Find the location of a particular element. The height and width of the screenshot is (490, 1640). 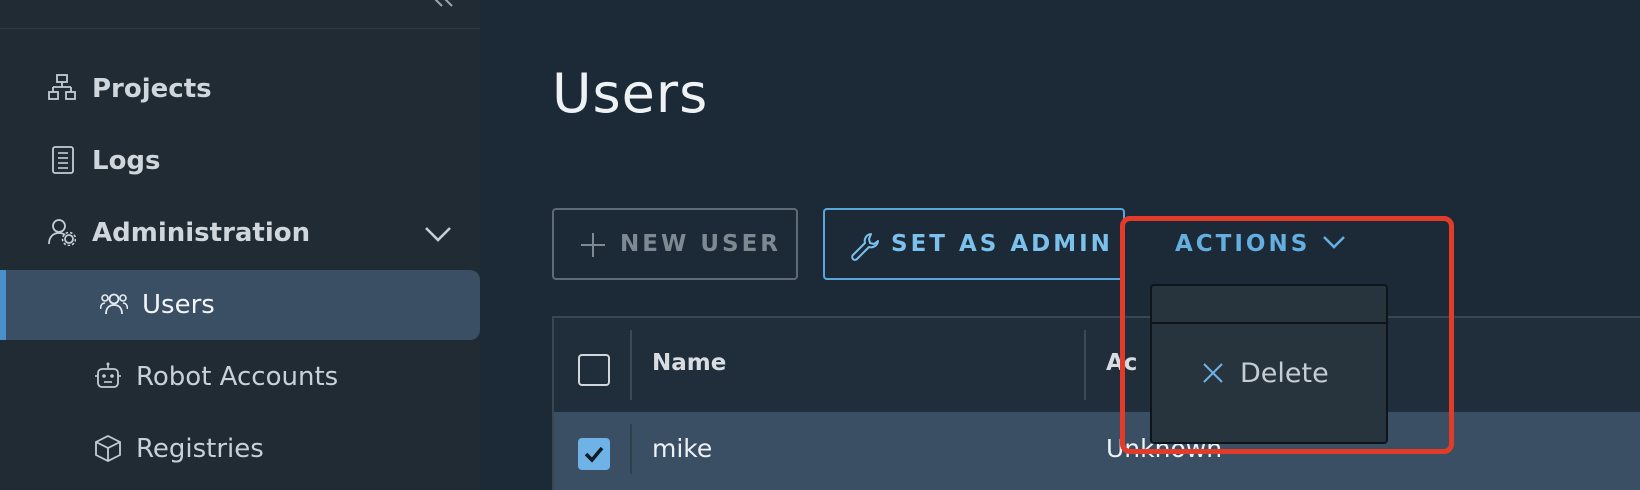

new-user-button: NEW USER is located at coordinates (675, 244).